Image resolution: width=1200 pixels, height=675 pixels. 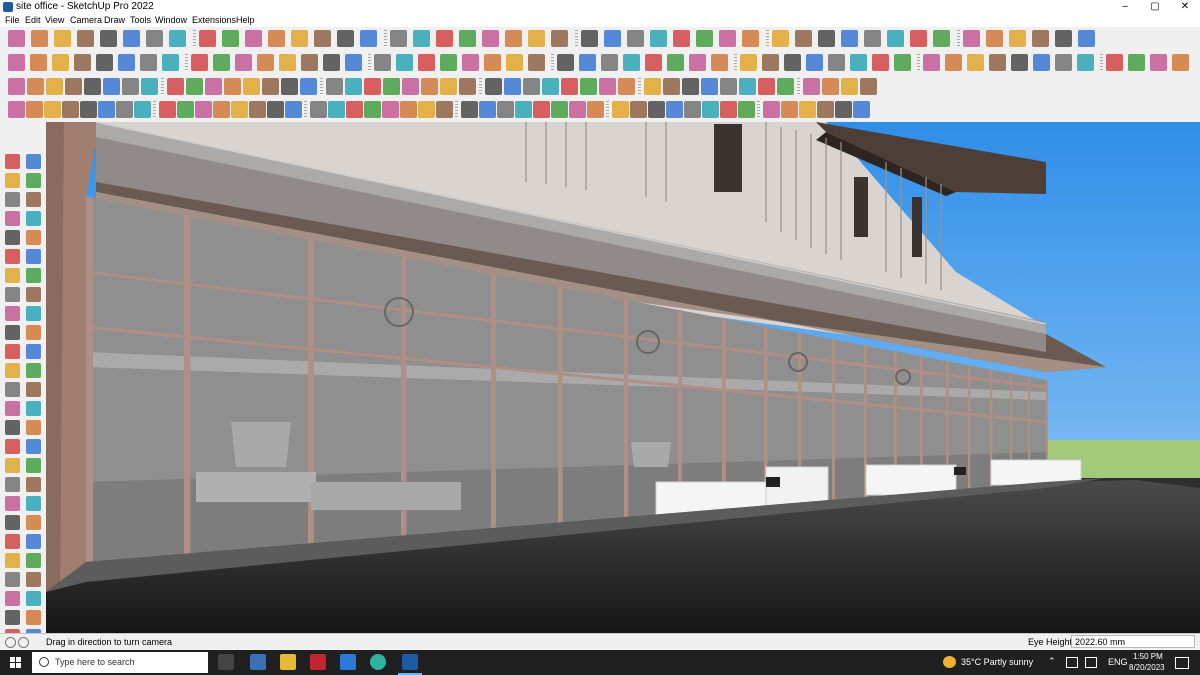 What do you see at coordinates (33, 256) in the screenshot?
I see `paint-bucket-icon` at bounding box center [33, 256].